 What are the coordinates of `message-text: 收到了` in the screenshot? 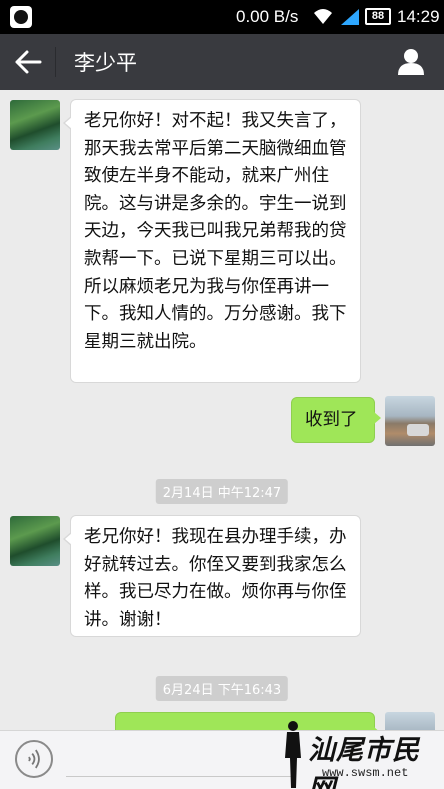 It's located at (331, 420).